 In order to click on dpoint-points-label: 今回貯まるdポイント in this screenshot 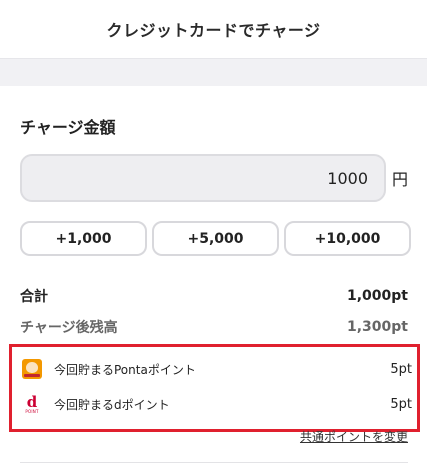, I will do `click(112, 404)`.